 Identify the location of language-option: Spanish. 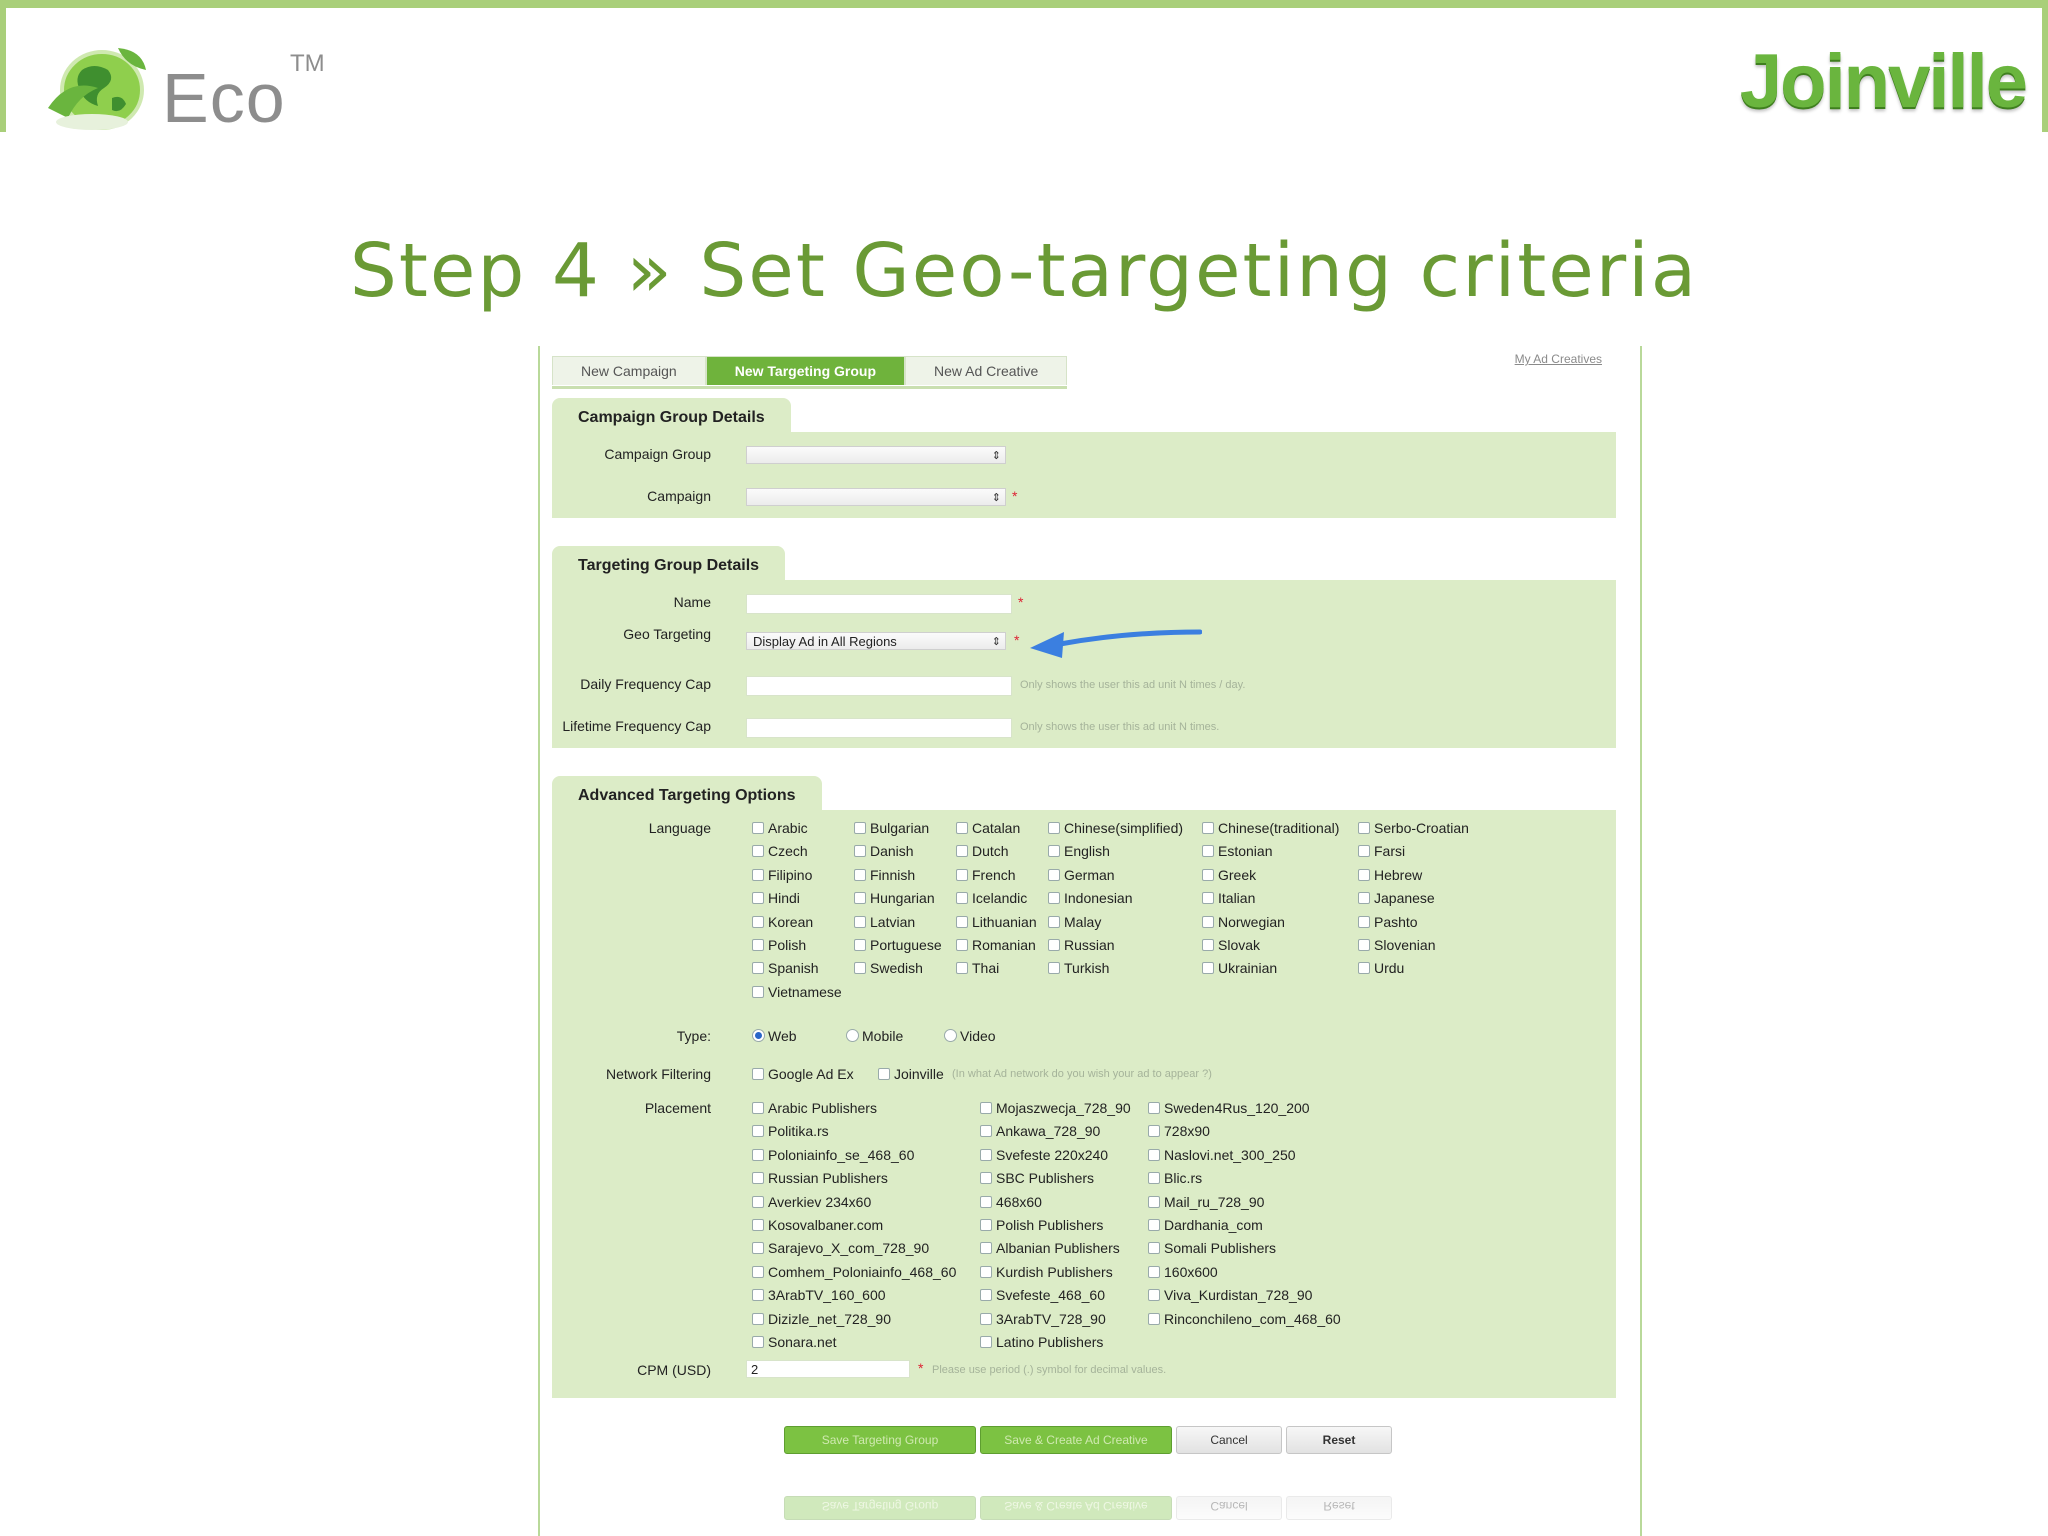
(785, 968).